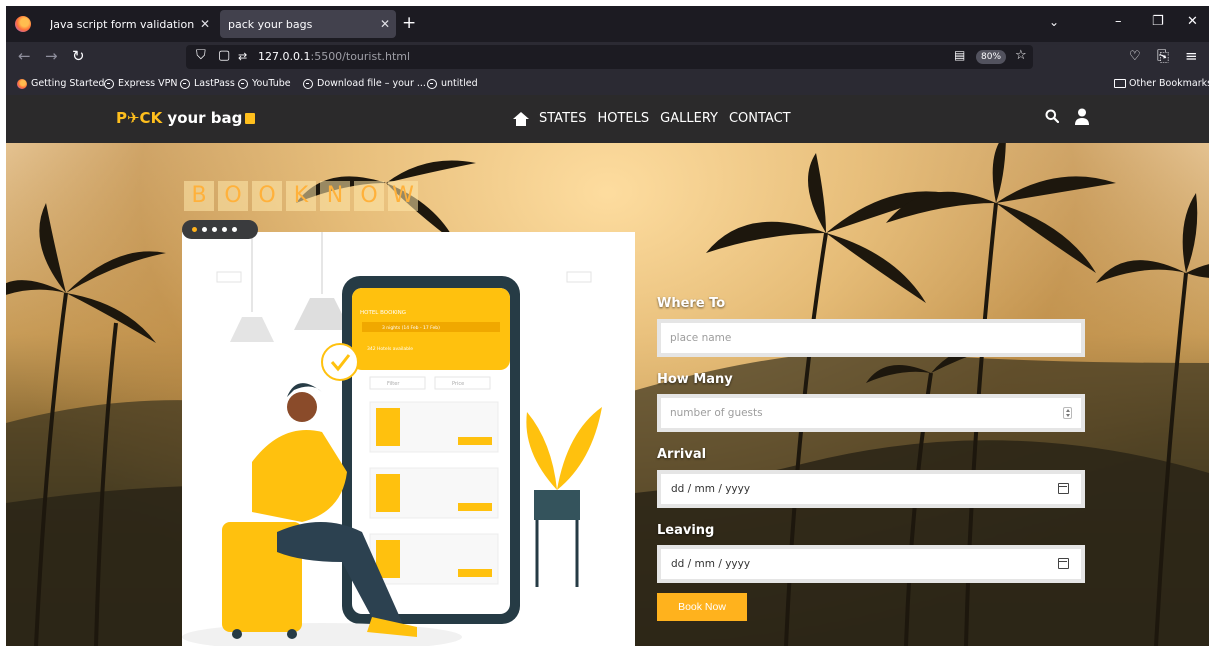 The height and width of the screenshot is (646, 1209). What do you see at coordinates (51, 56) in the screenshot?
I see `forward-icon: →` at bounding box center [51, 56].